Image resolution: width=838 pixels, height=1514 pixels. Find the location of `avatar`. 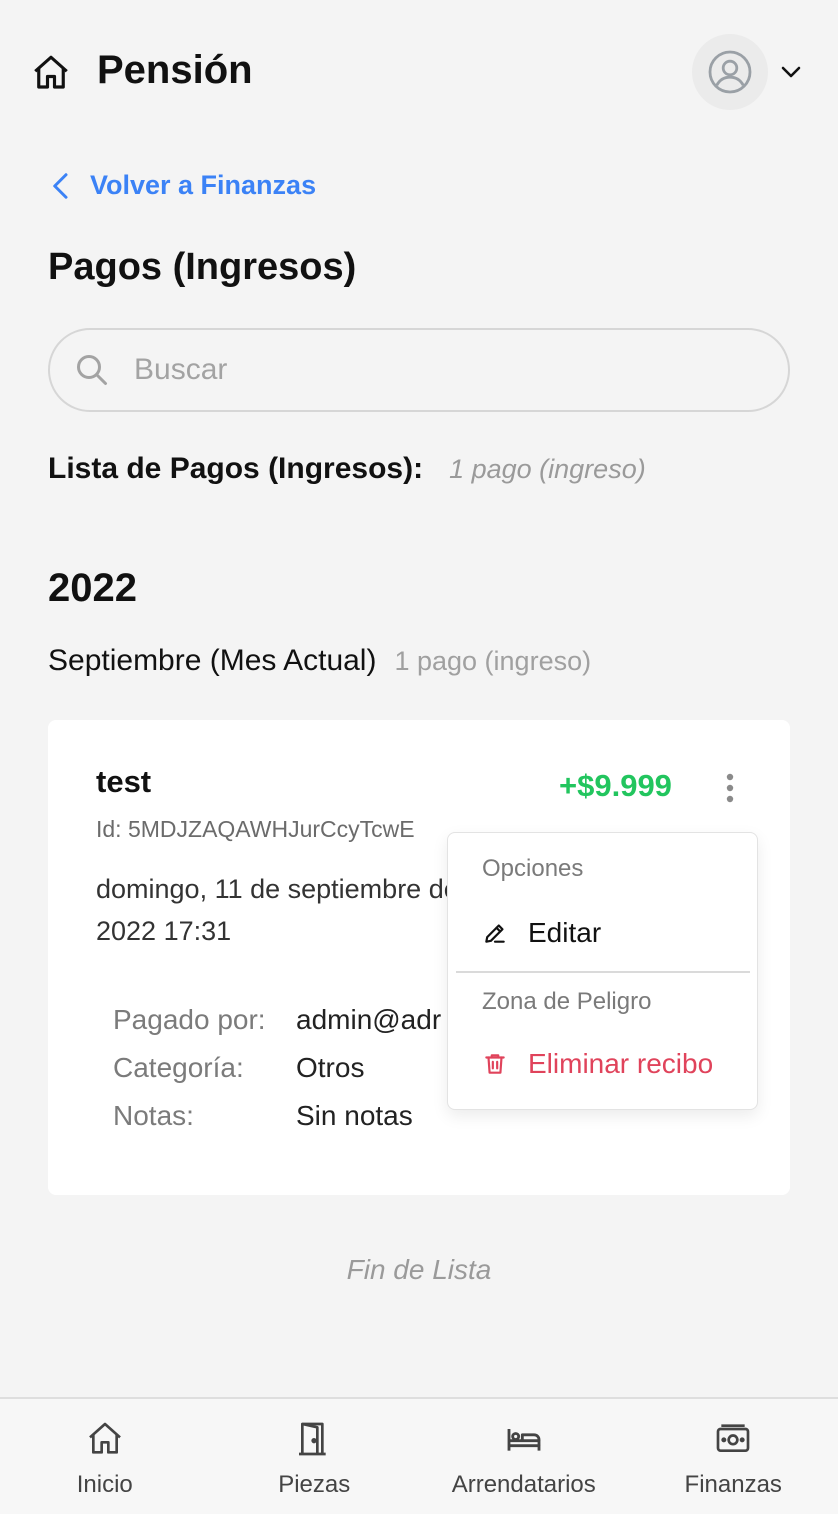

avatar is located at coordinates (730, 72).